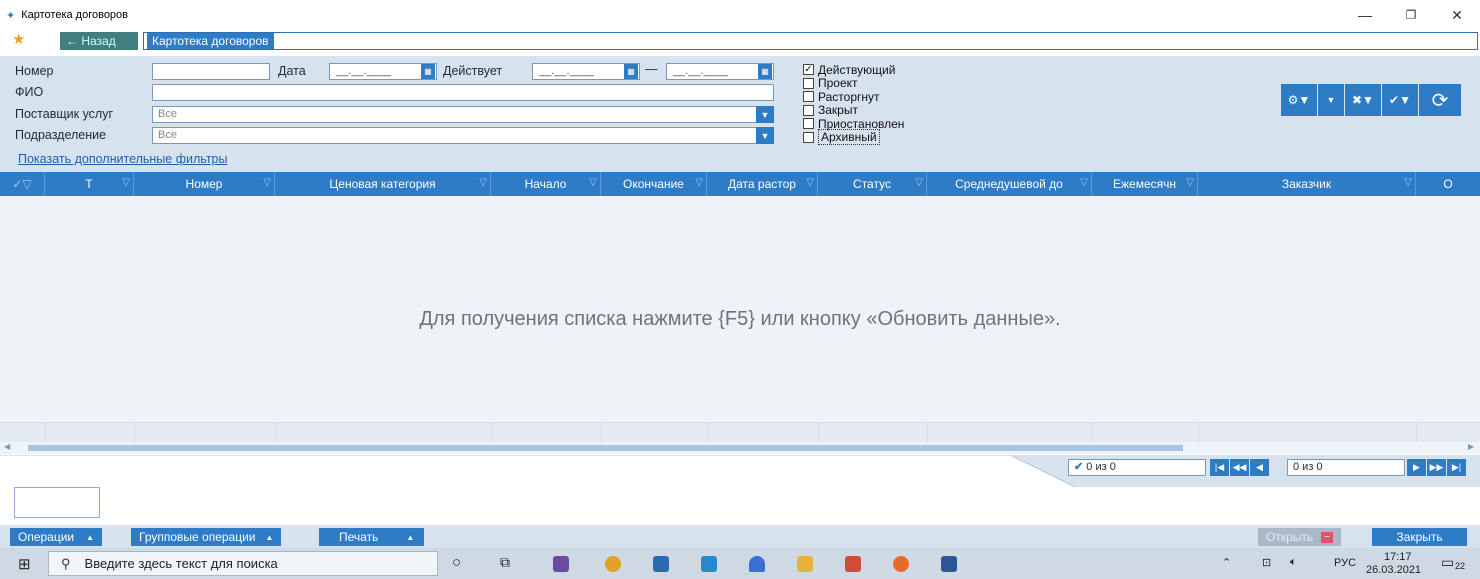  I want to click on close-button: ✕, so click(1457, 15).